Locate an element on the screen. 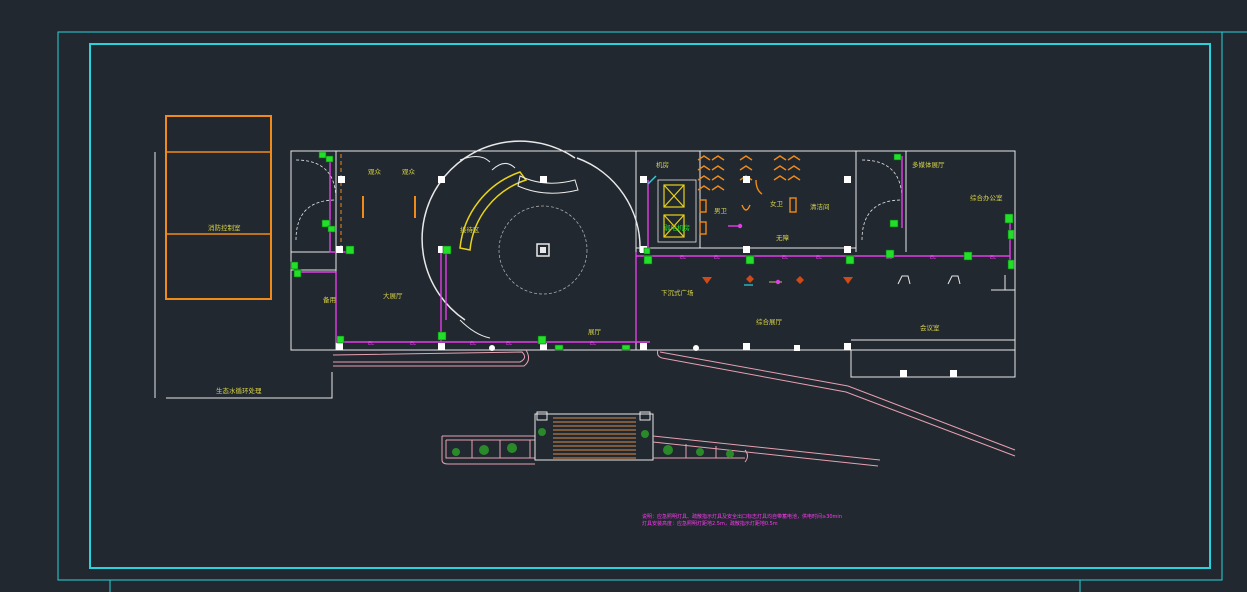 The width and height of the screenshot is (1247, 592). room-label: 观众 is located at coordinates (409, 172).